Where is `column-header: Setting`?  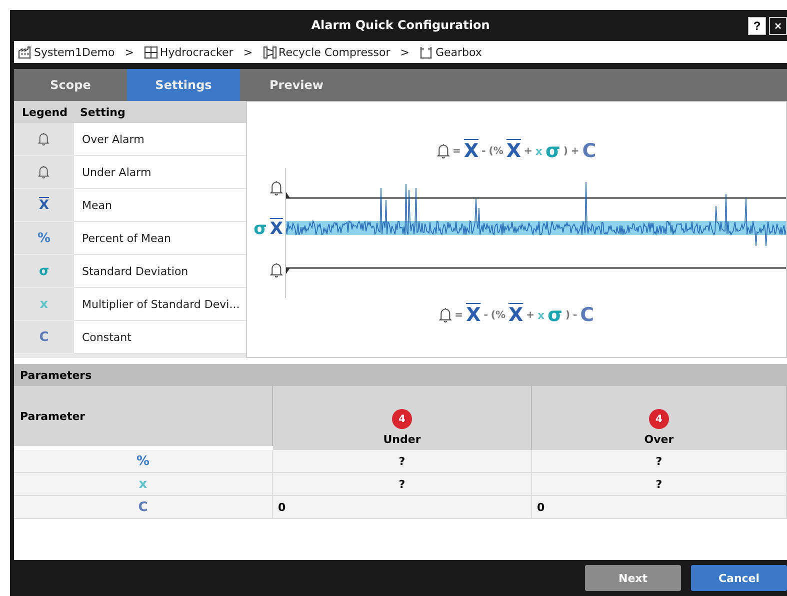 column-header: Setting is located at coordinates (160, 112).